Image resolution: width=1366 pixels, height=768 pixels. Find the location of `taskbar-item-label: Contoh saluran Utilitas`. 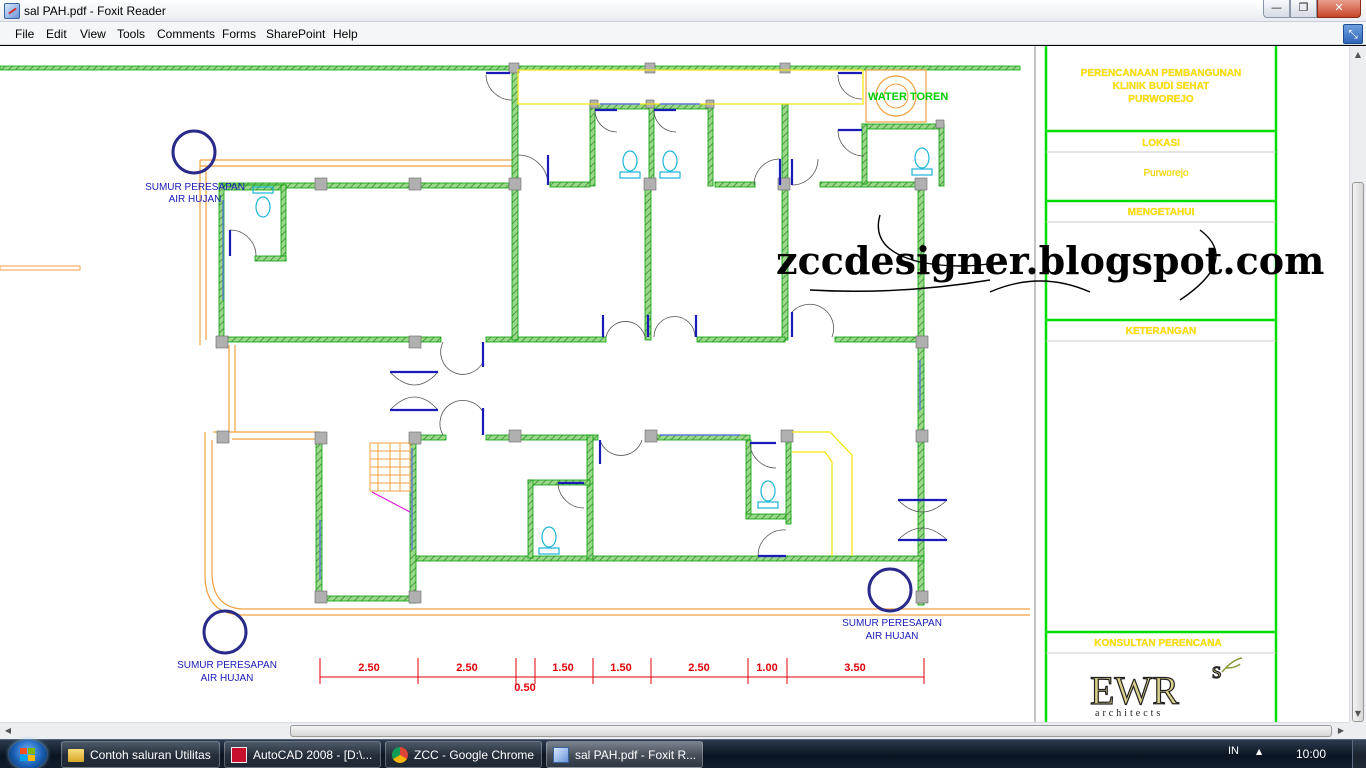

taskbar-item-label: Contoh saluran Utilitas is located at coordinates (150, 755).